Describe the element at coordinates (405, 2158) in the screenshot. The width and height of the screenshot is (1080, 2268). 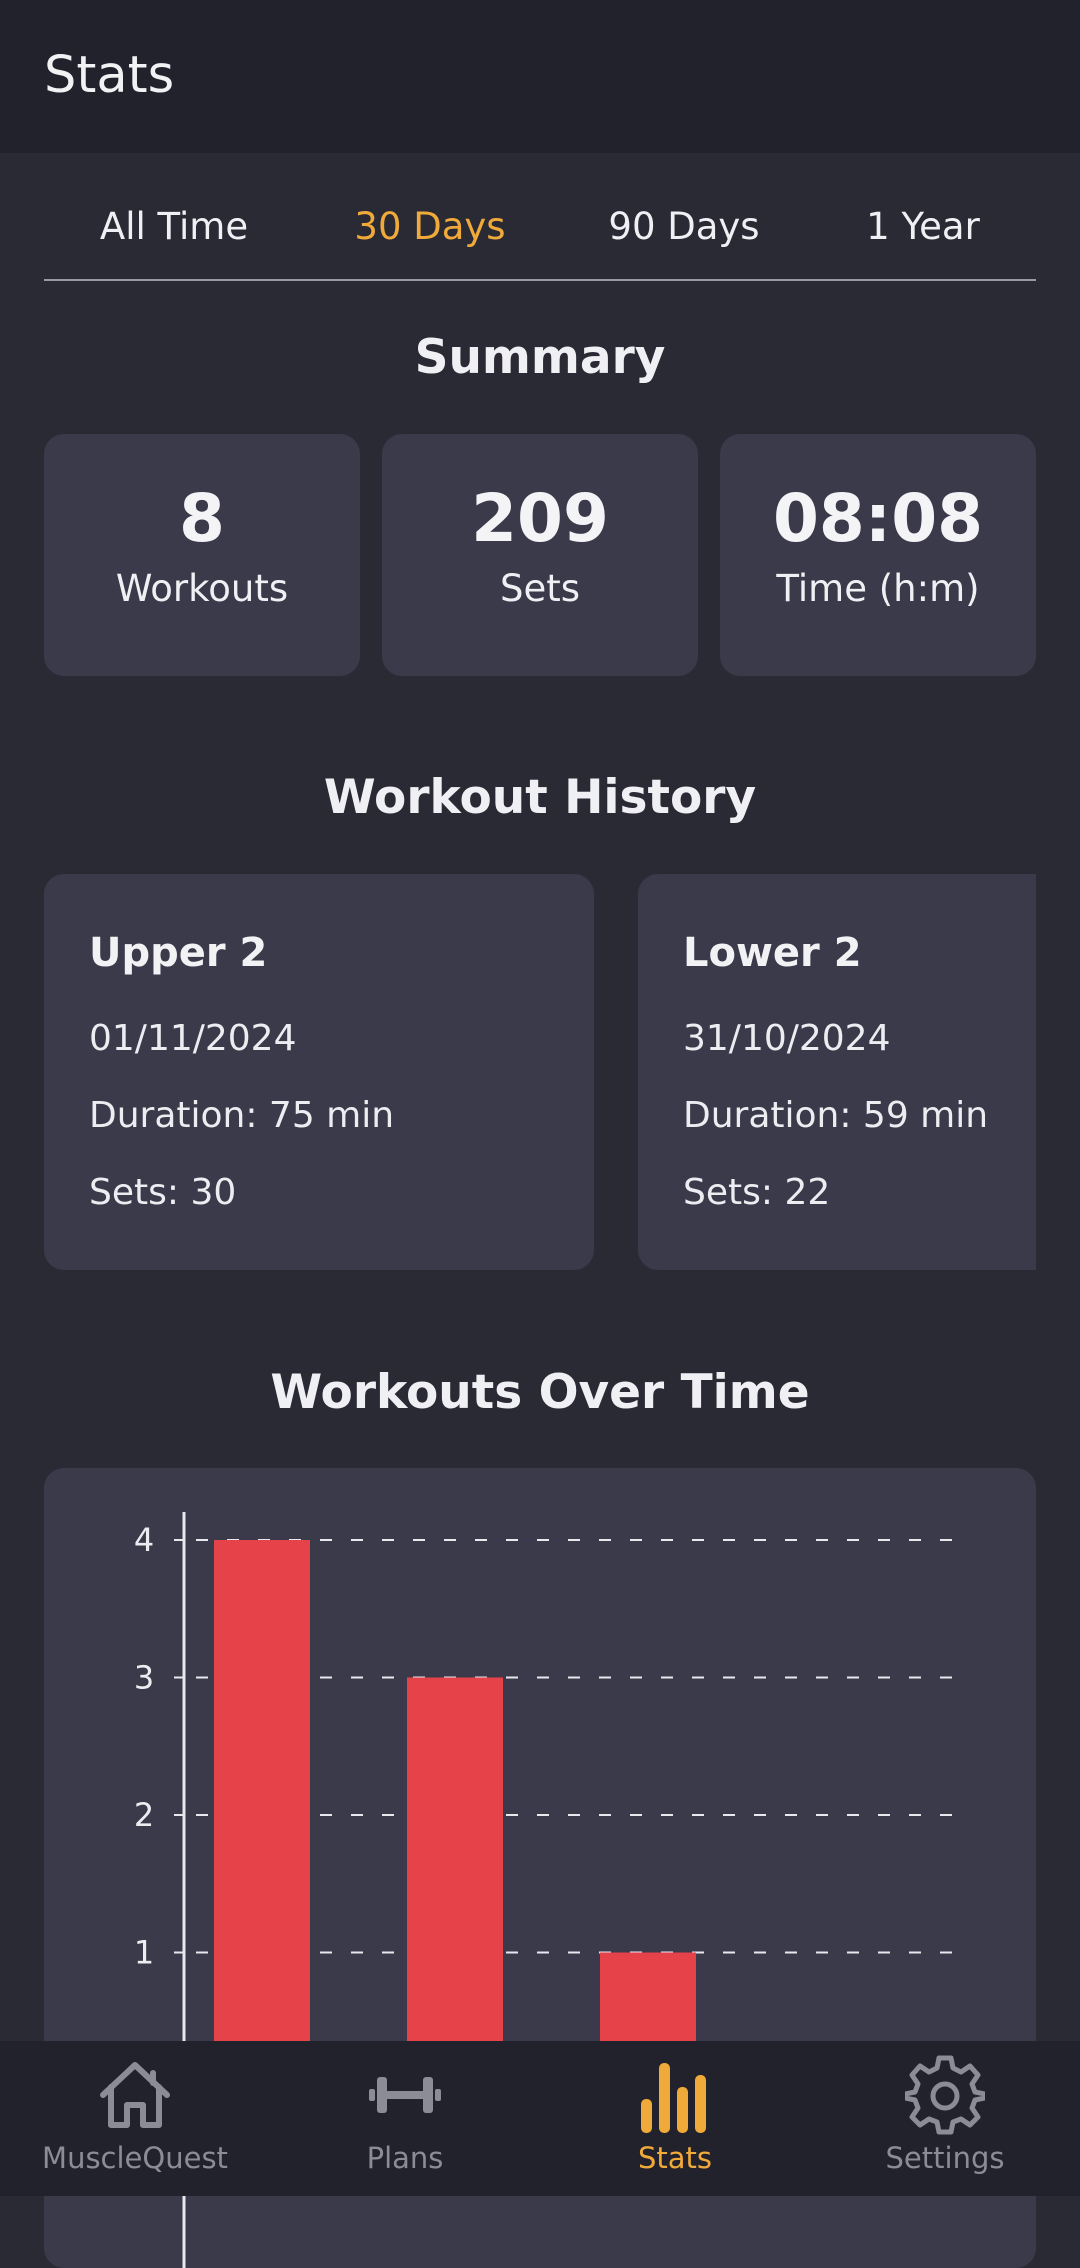
I see `nav-label-plans: Plans` at that location.